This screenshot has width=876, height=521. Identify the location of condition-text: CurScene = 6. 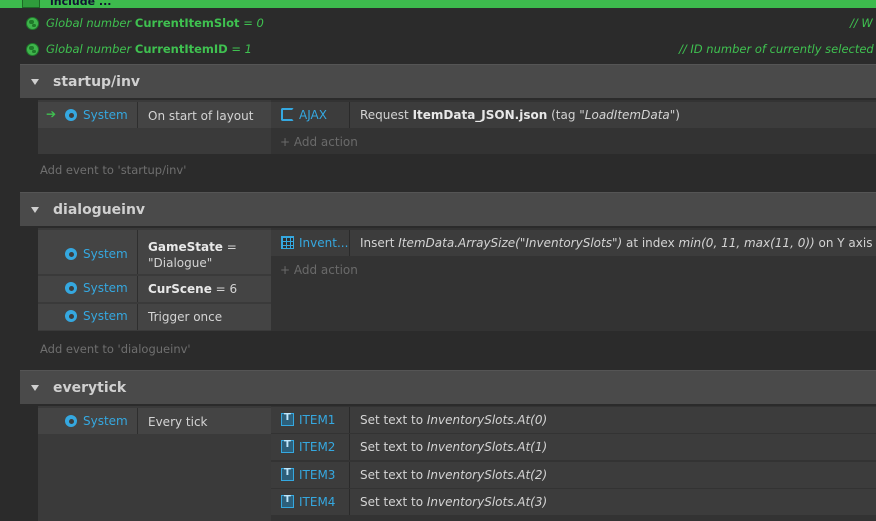
(193, 289).